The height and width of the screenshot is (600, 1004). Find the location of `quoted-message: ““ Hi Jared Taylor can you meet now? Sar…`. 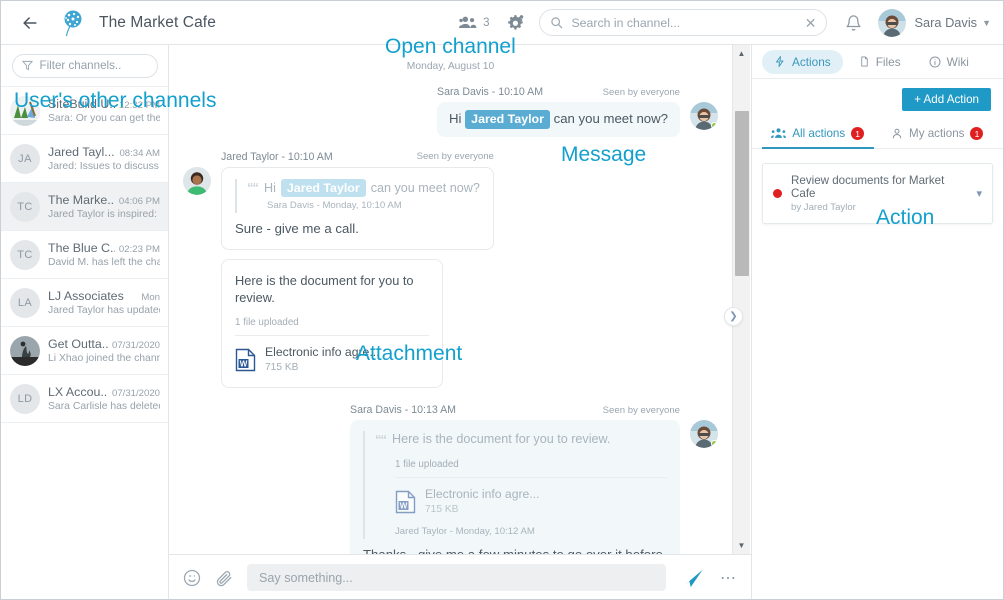

quoted-message: ““ Hi Jared Taylor can you meet now? Sar… is located at coordinates (357, 196).